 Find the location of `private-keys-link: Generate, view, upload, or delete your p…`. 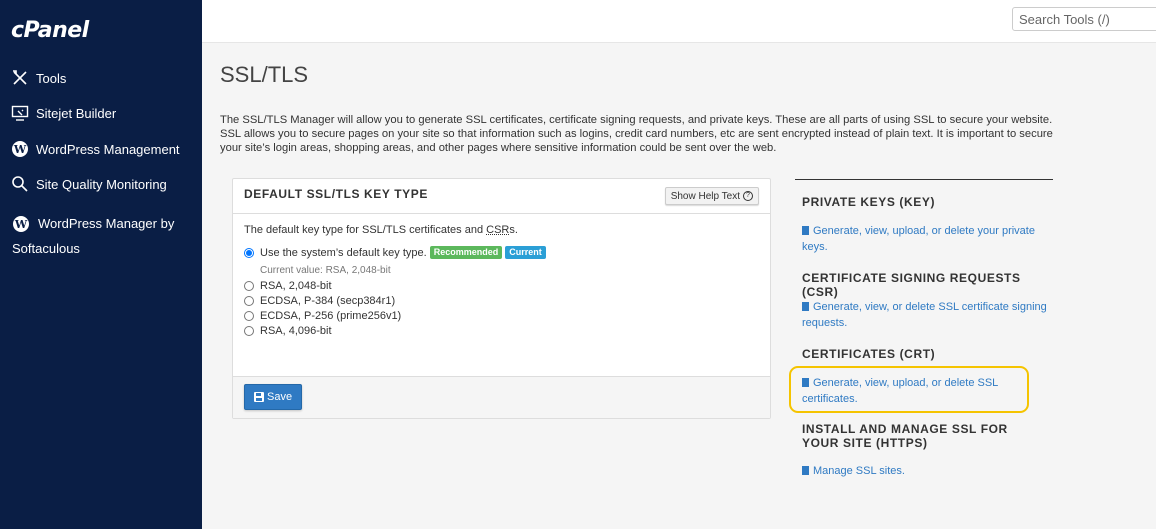

private-keys-link: Generate, view, upload, or delete your p… is located at coordinates (927, 239).